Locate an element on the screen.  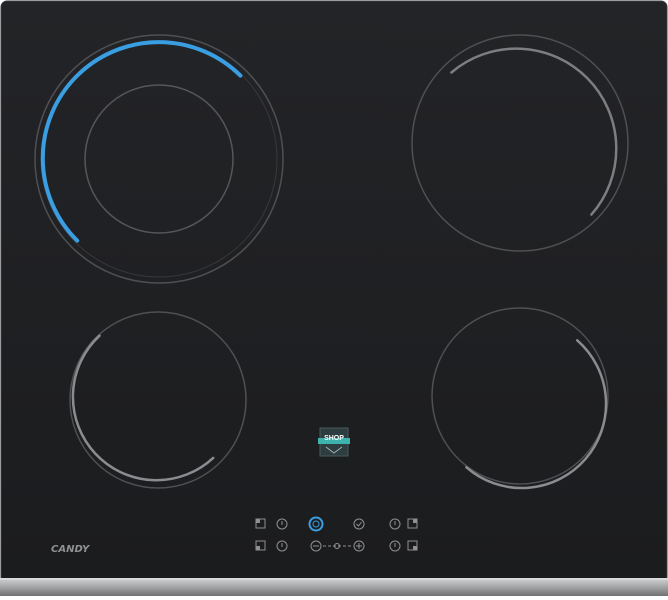
shop-badge: SHOP is located at coordinates (334, 442).